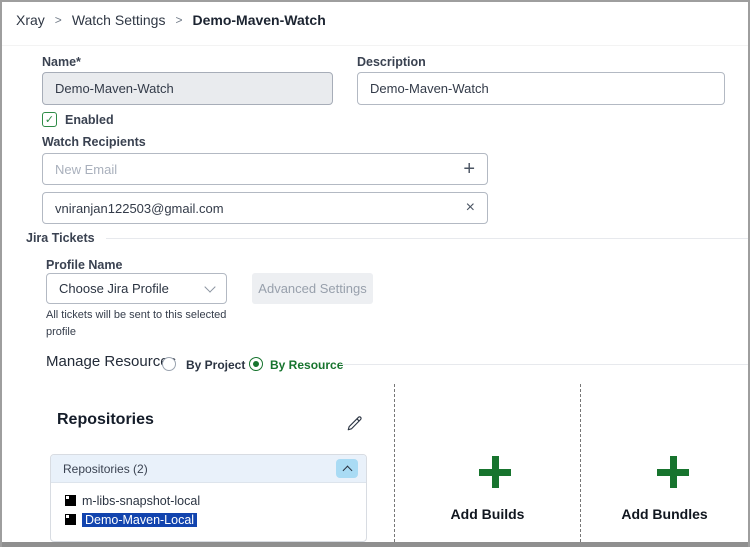  What do you see at coordinates (673, 472) in the screenshot?
I see `add-bundles-plus-icon` at bounding box center [673, 472].